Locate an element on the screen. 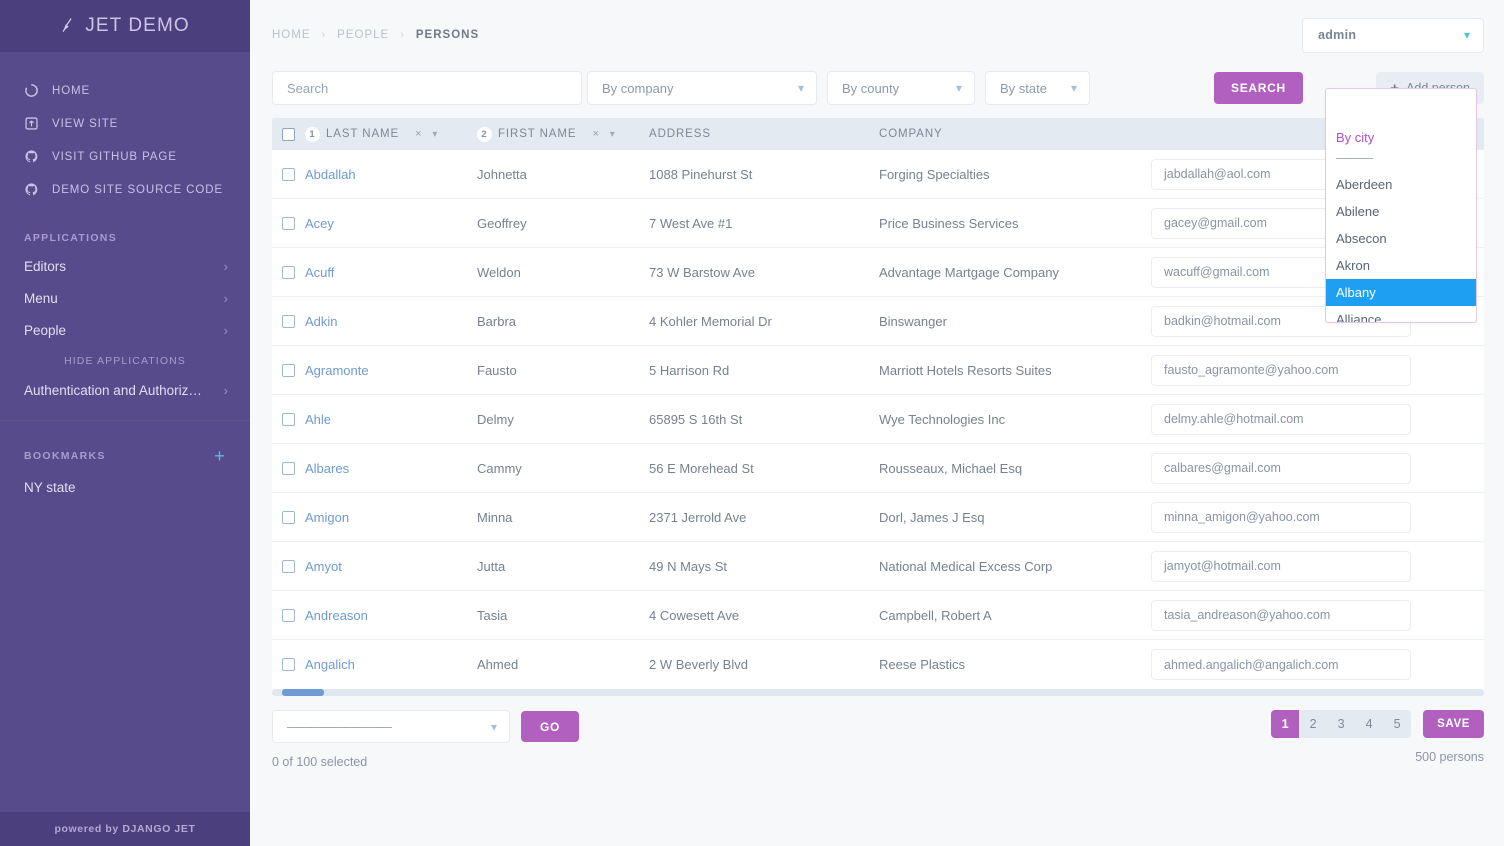 The height and width of the screenshot is (846, 1504). bookmark-ny-state: NY state is located at coordinates (125, 487).